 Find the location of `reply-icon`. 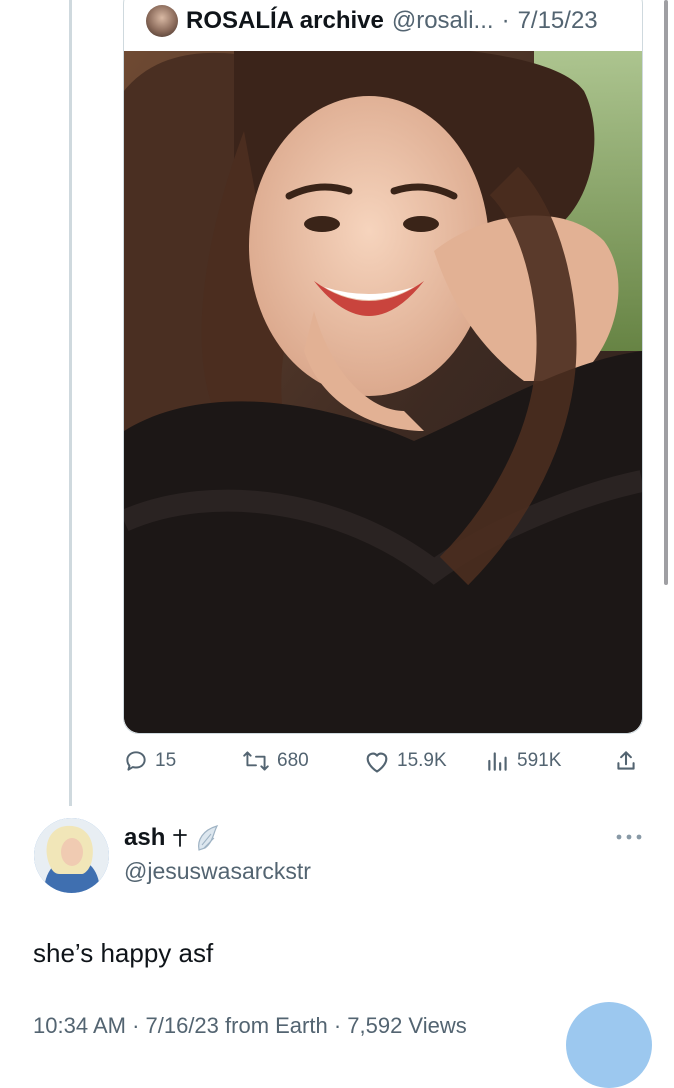

reply-icon is located at coordinates (136, 761).